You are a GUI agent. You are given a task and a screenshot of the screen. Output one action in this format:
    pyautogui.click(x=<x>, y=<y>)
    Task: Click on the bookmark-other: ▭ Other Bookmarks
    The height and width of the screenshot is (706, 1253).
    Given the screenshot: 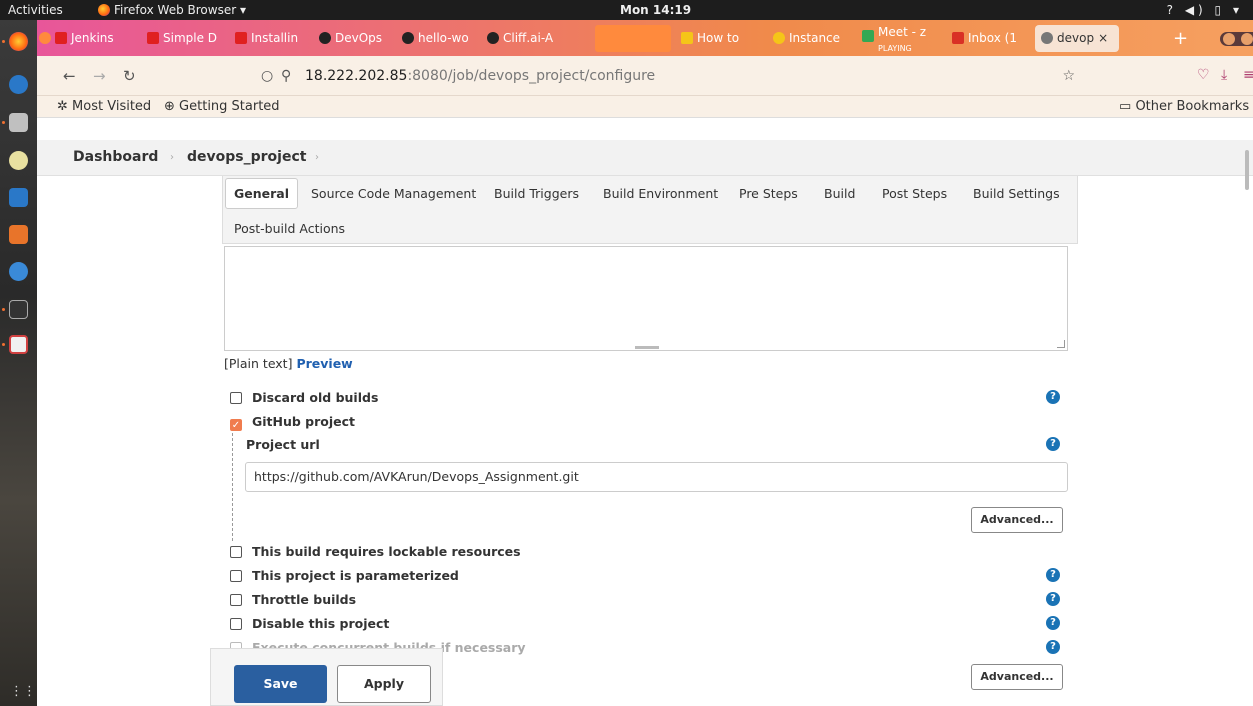 What is the action you would take?
    pyautogui.click(x=1184, y=106)
    